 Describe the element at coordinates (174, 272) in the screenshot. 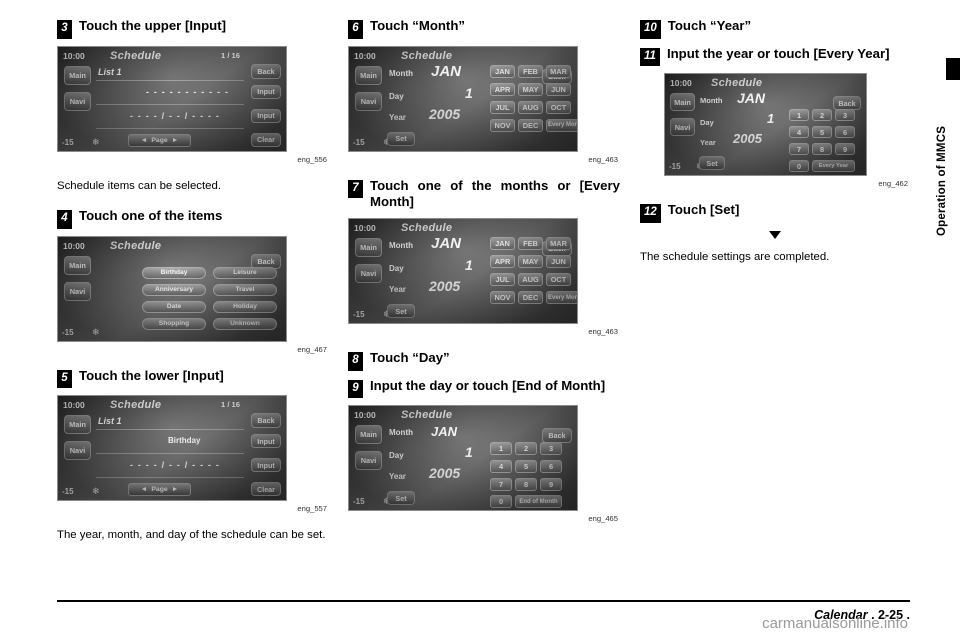

I see `item-button-birthday: Birthday` at that location.